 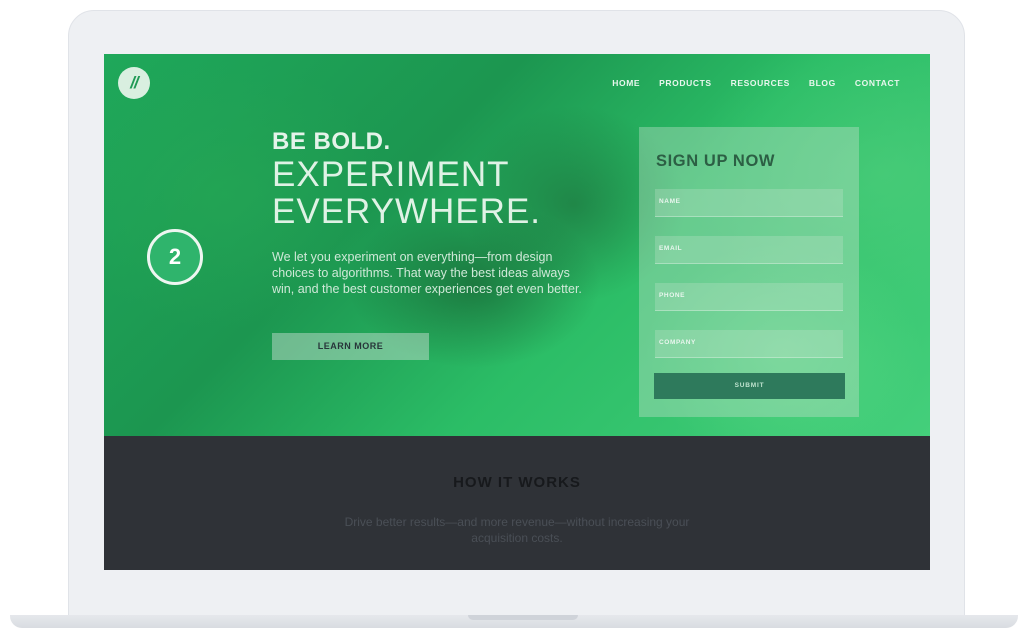 I want to click on phone-field: PHONE, so click(x=749, y=297).